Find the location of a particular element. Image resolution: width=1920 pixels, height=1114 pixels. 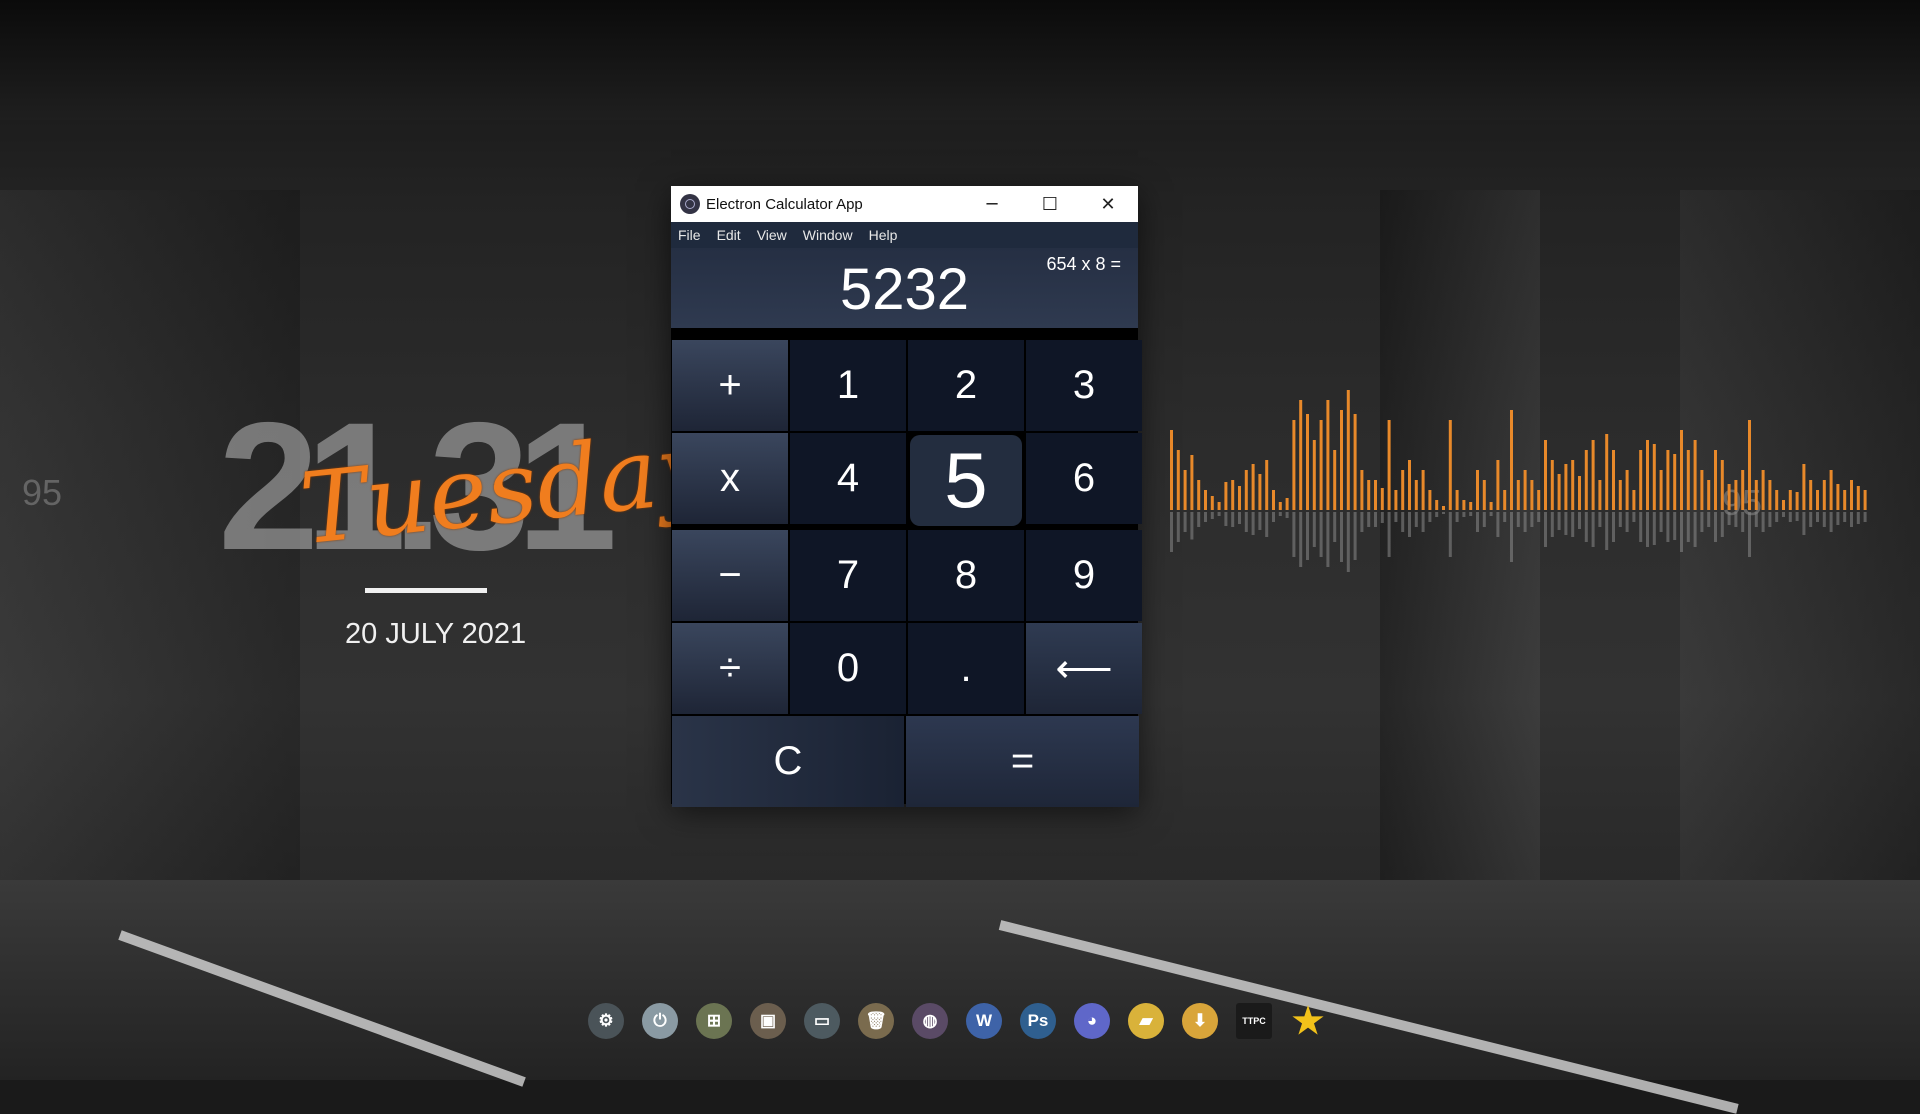

key-decimal: . is located at coordinates (966, 668).